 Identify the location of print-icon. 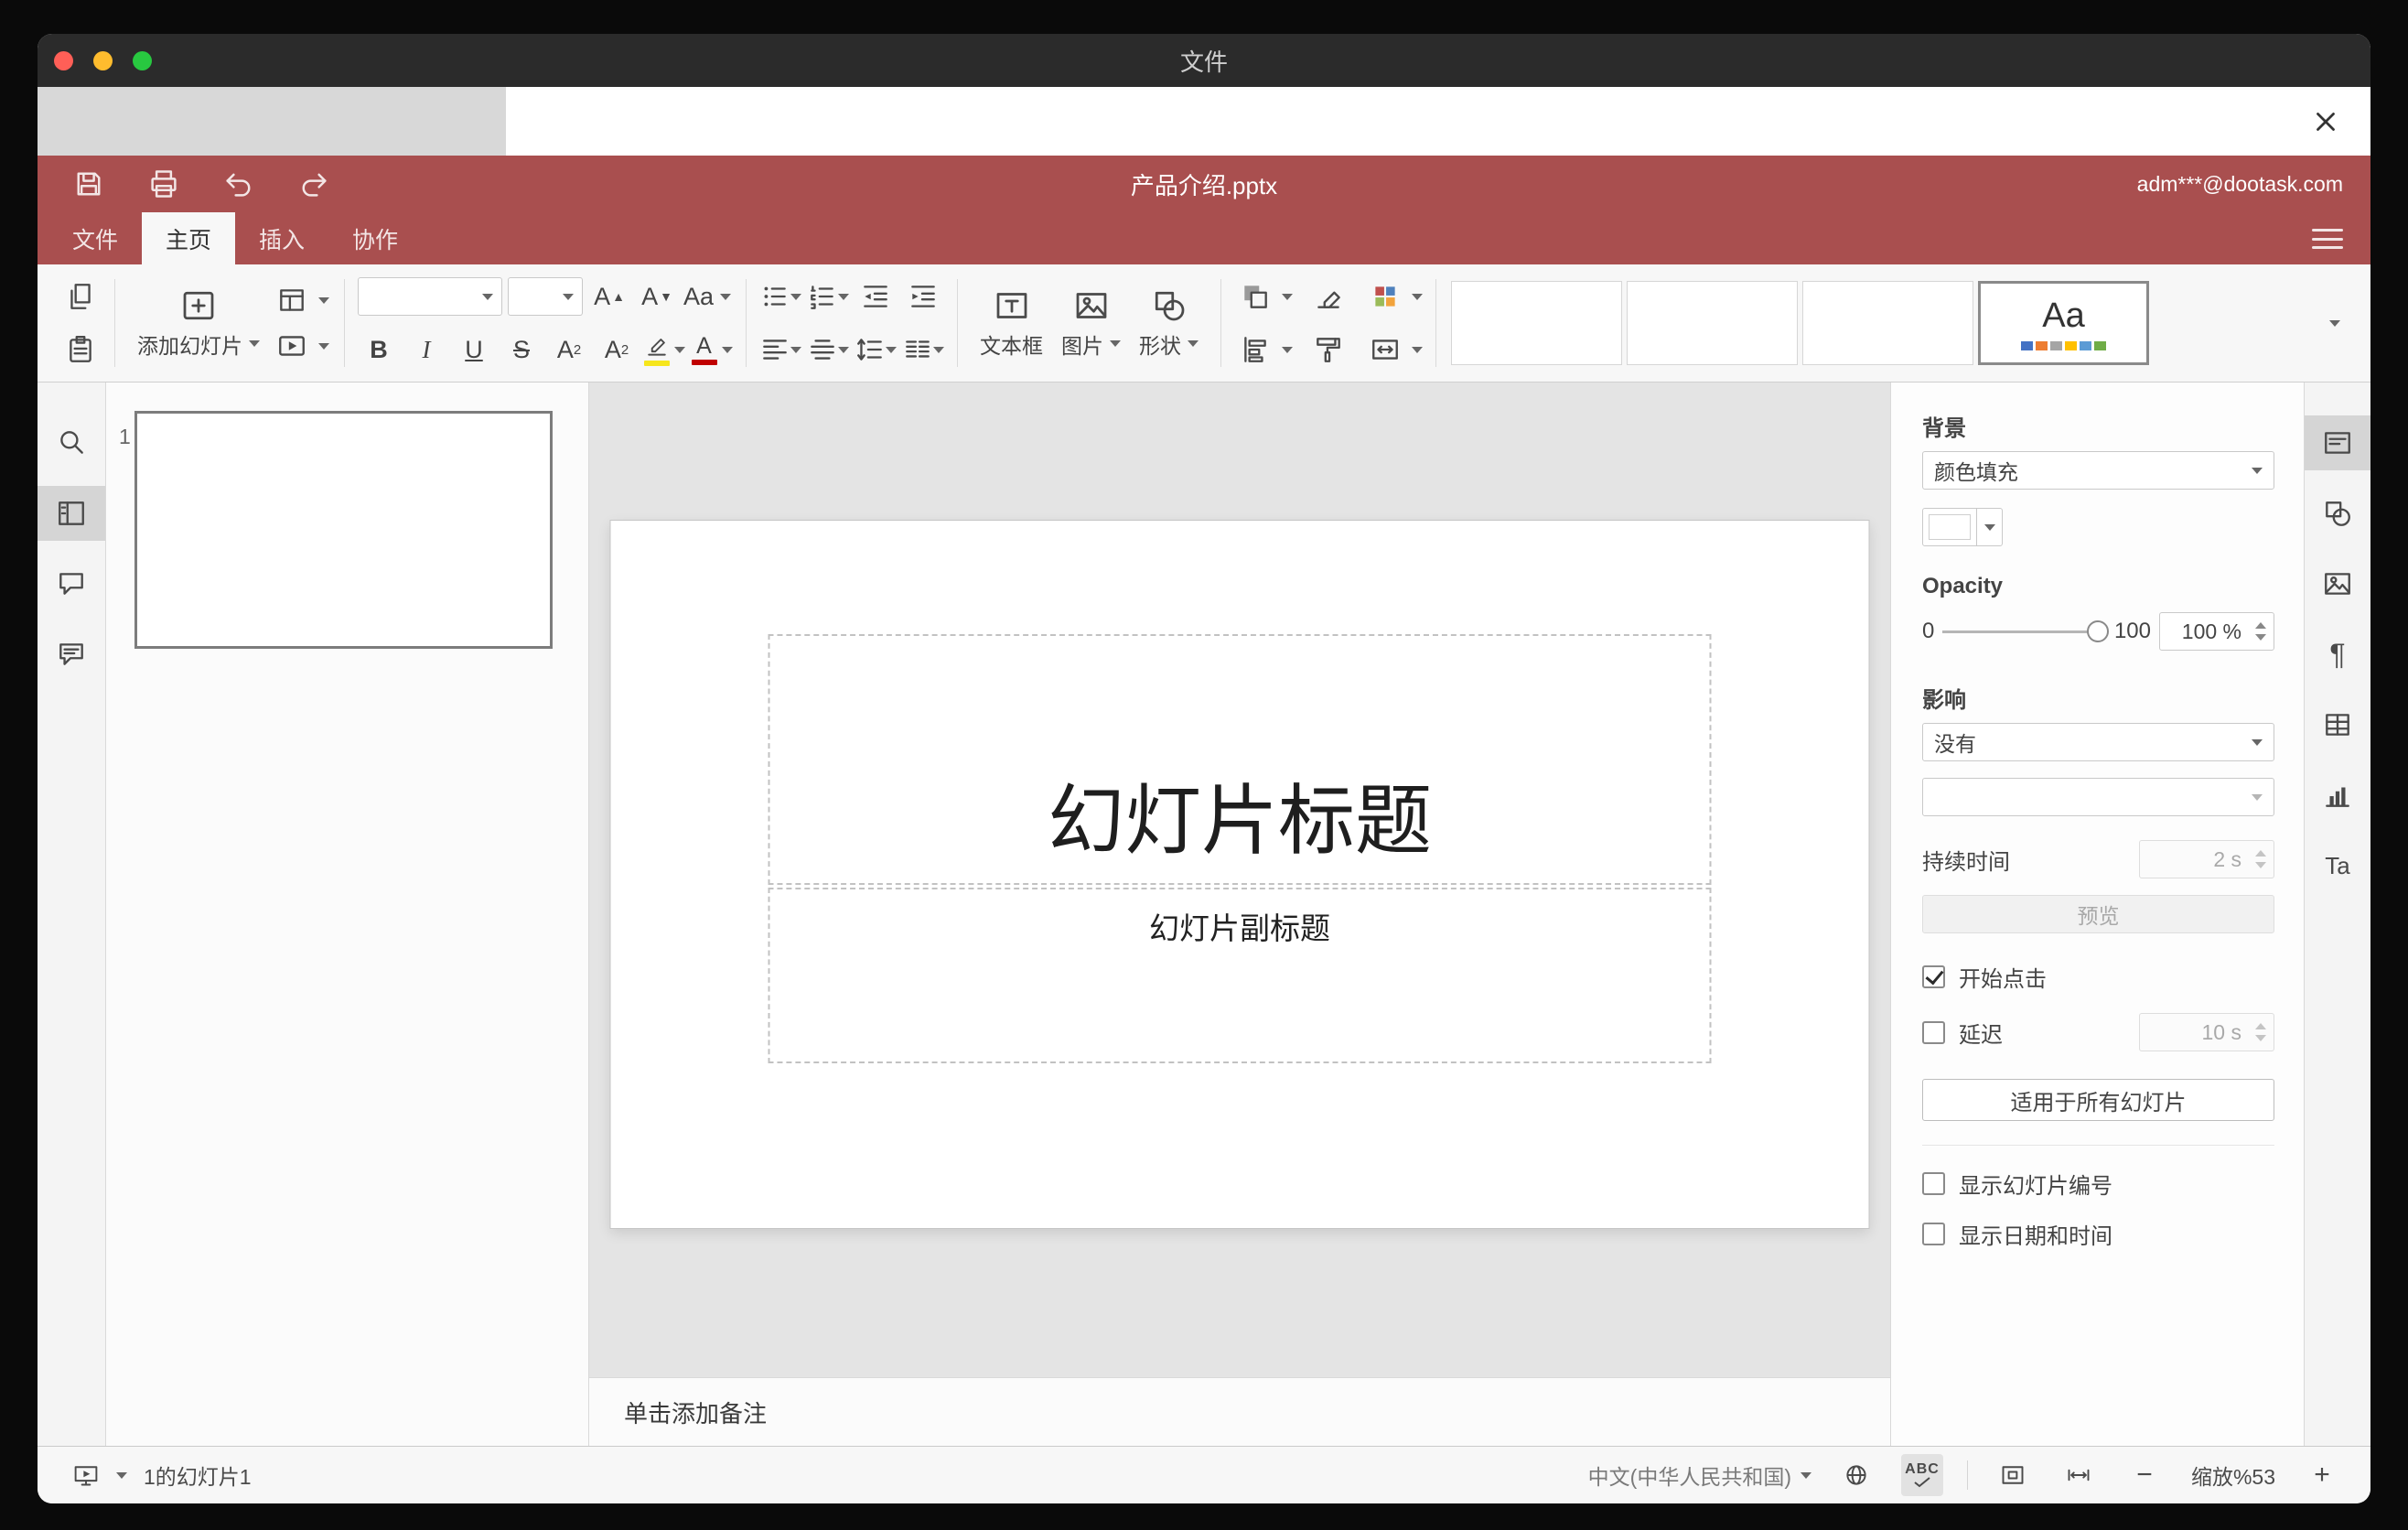
(163, 183).